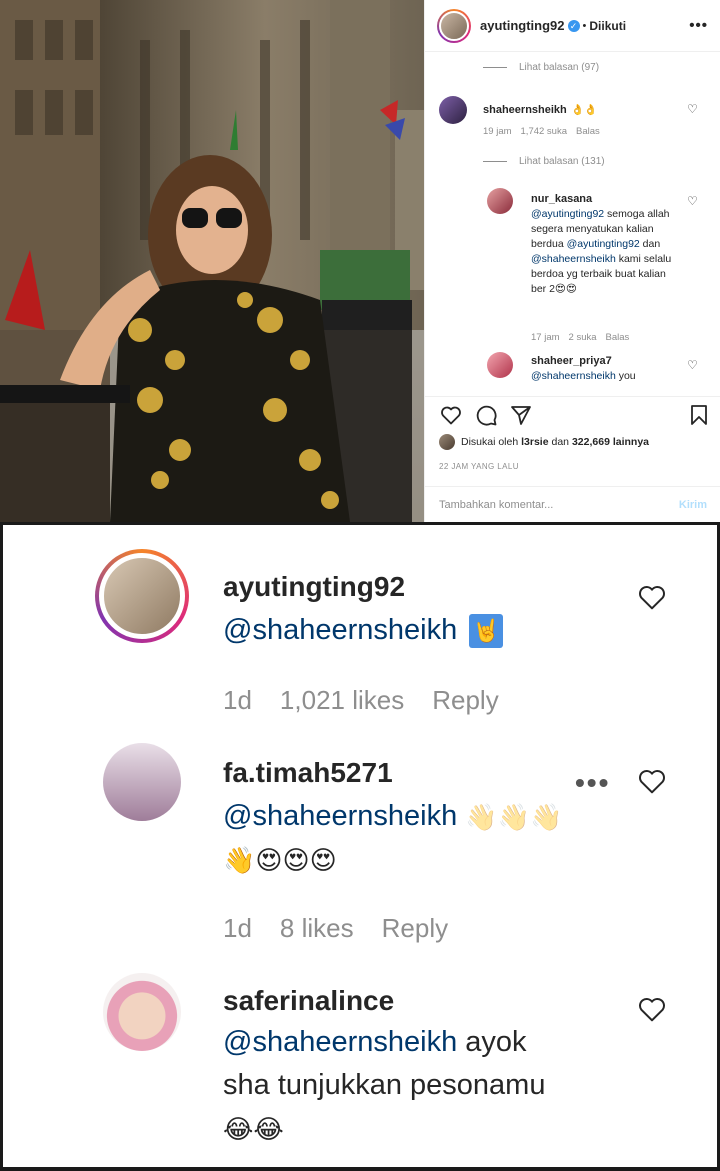 The width and height of the screenshot is (720, 1171). What do you see at coordinates (384, 1085) in the screenshot?
I see `comment-text: sha tunjukkan pesonamu` at bounding box center [384, 1085].